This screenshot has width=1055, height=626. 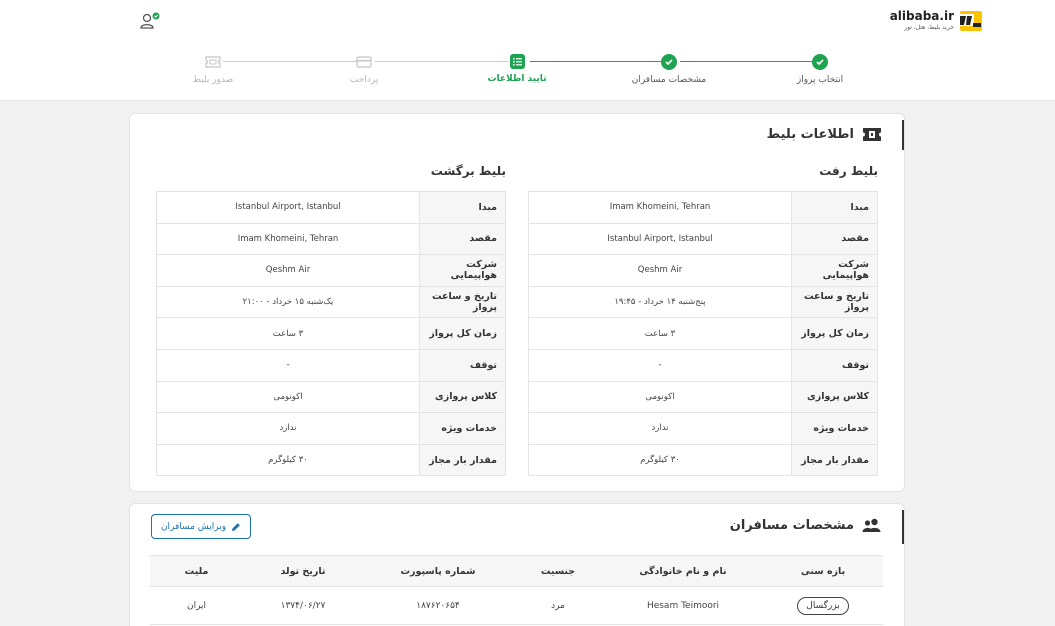 I want to click on column-header: جنسیت, so click(x=558, y=571).